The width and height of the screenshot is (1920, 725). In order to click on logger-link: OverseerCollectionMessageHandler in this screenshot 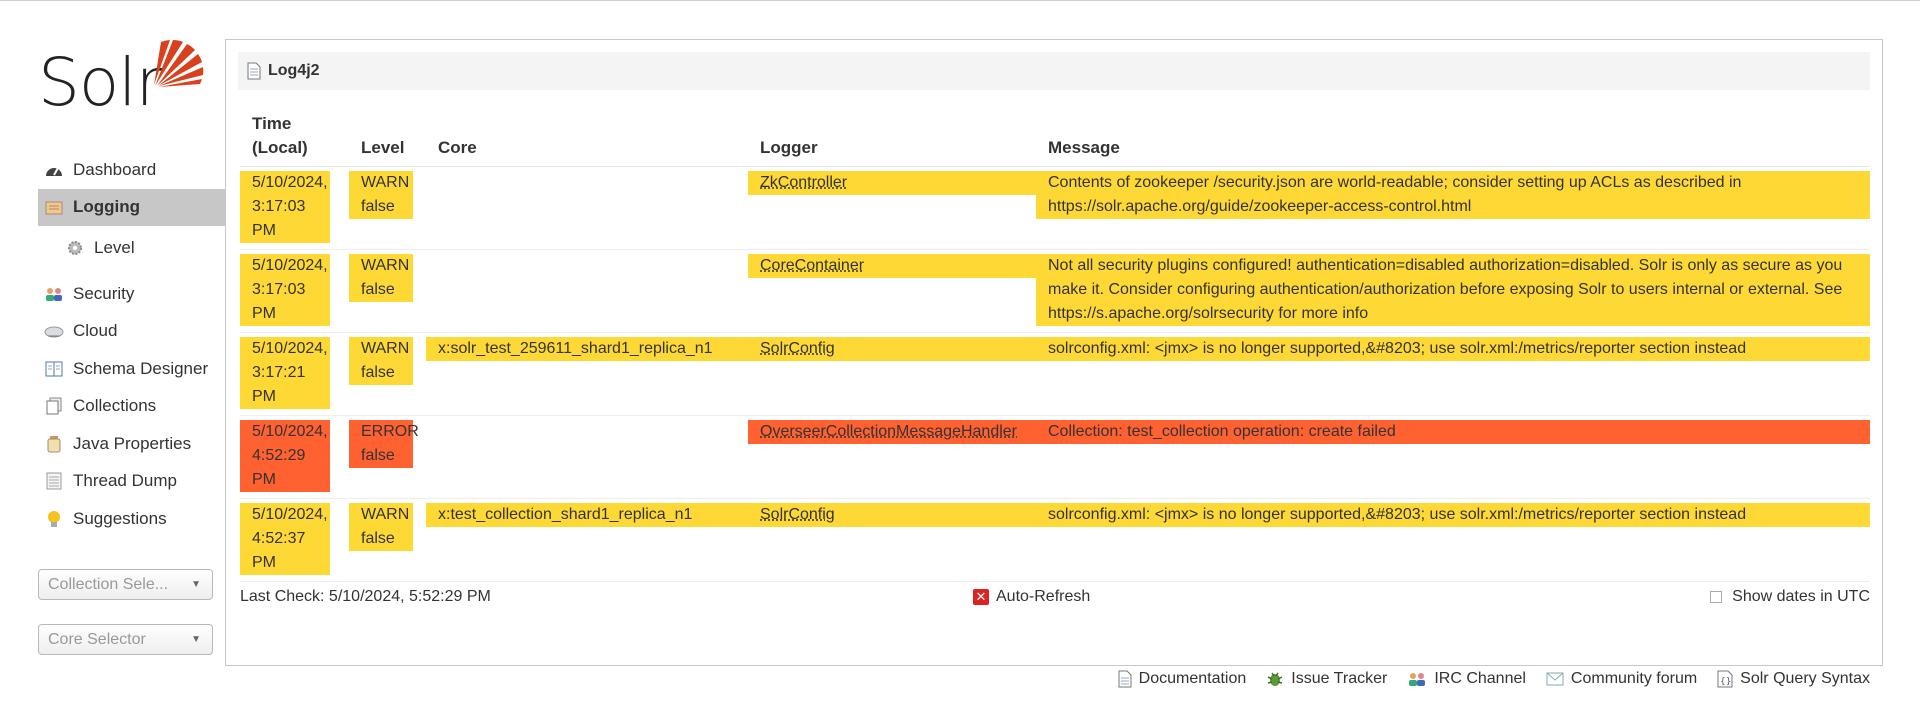, I will do `click(888, 431)`.